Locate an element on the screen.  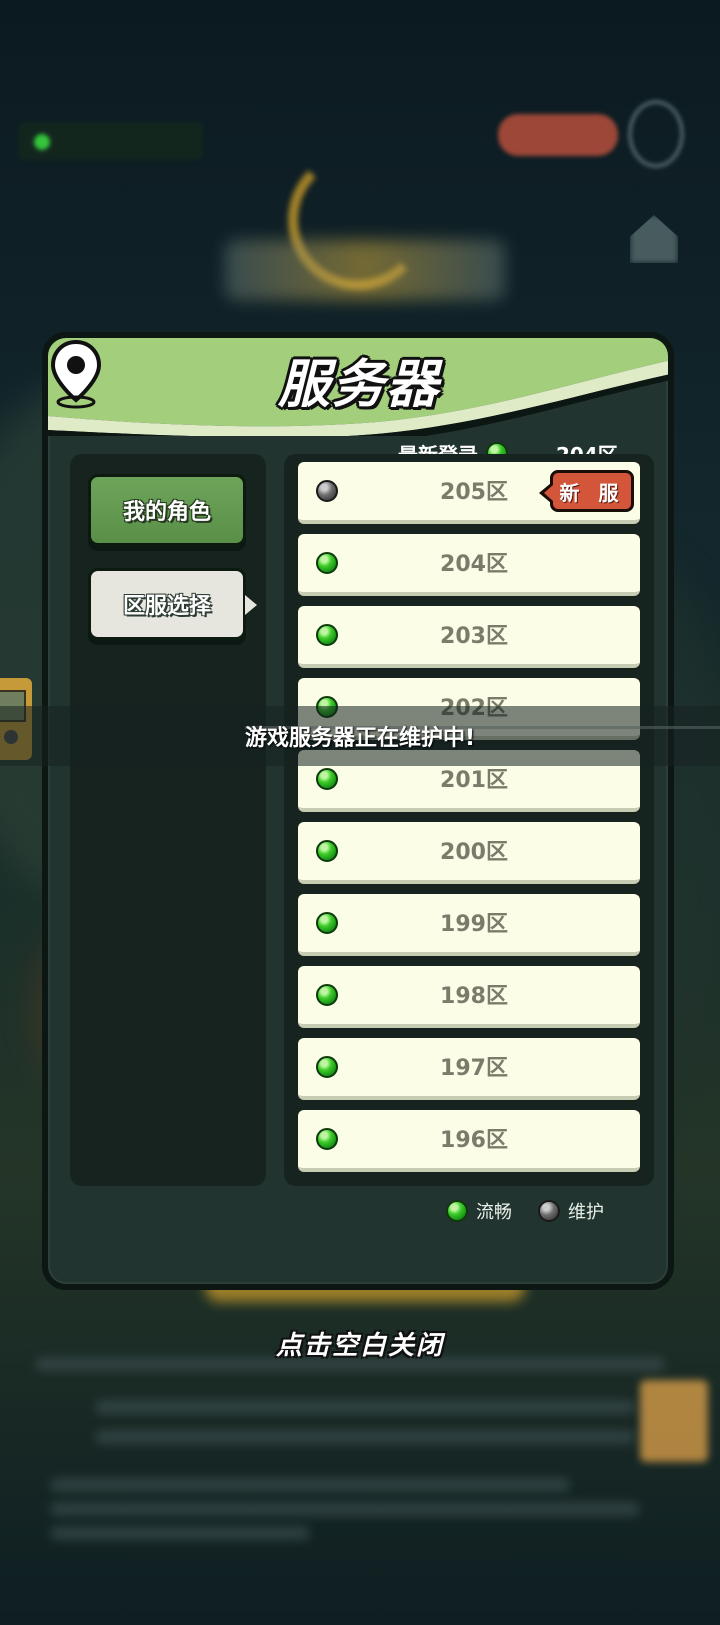
server-name: 203区 is located at coordinates (474, 636).